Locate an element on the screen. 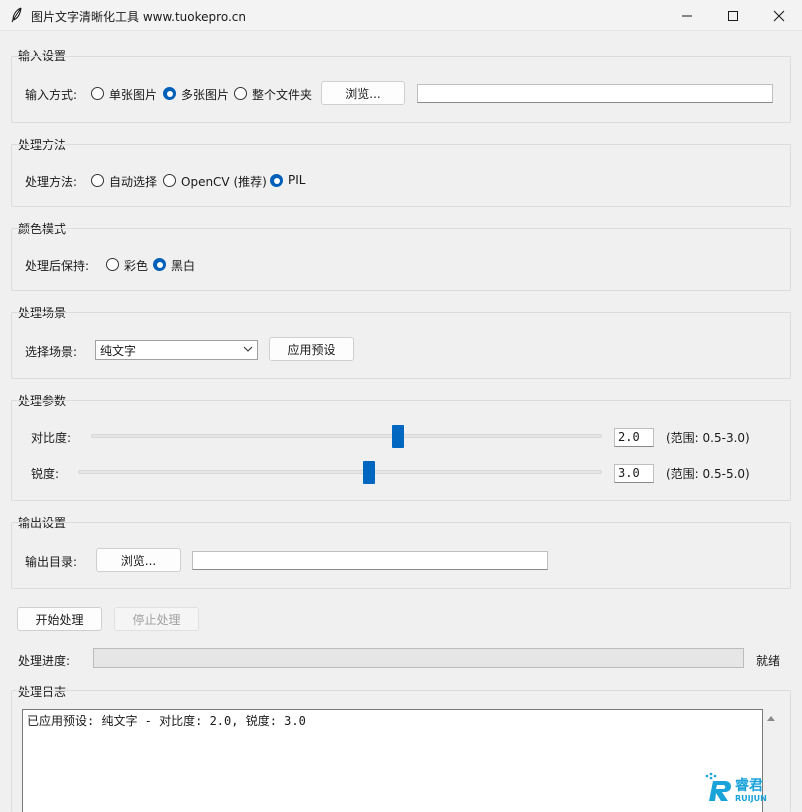 This screenshot has width=802, height=812. radio-opencv is located at coordinates (169, 180).